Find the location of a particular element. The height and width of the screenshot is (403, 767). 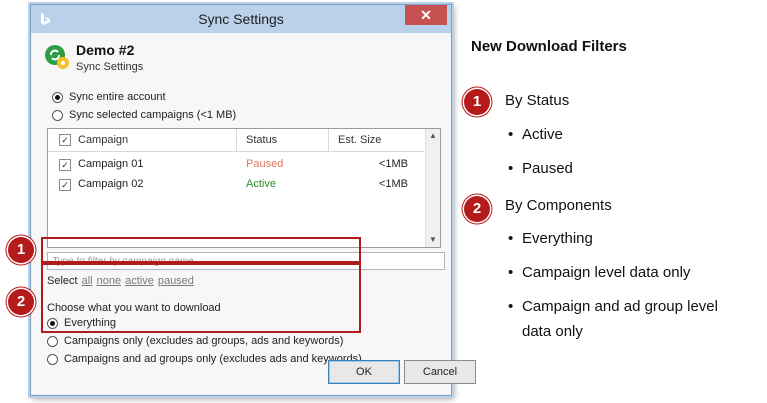

table-row: ✓ Campaign 01 Paused <1MB is located at coordinates (236, 164).